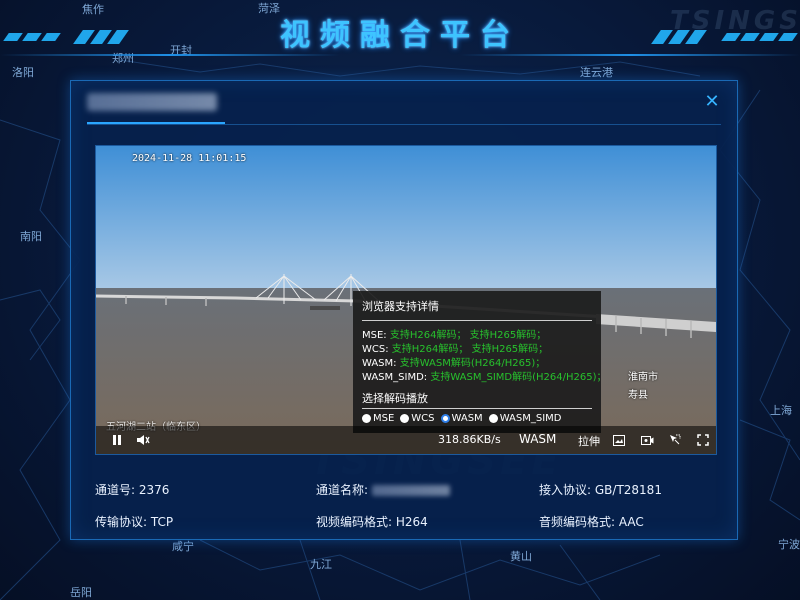  I want to click on mute-icon, so click(143, 440).